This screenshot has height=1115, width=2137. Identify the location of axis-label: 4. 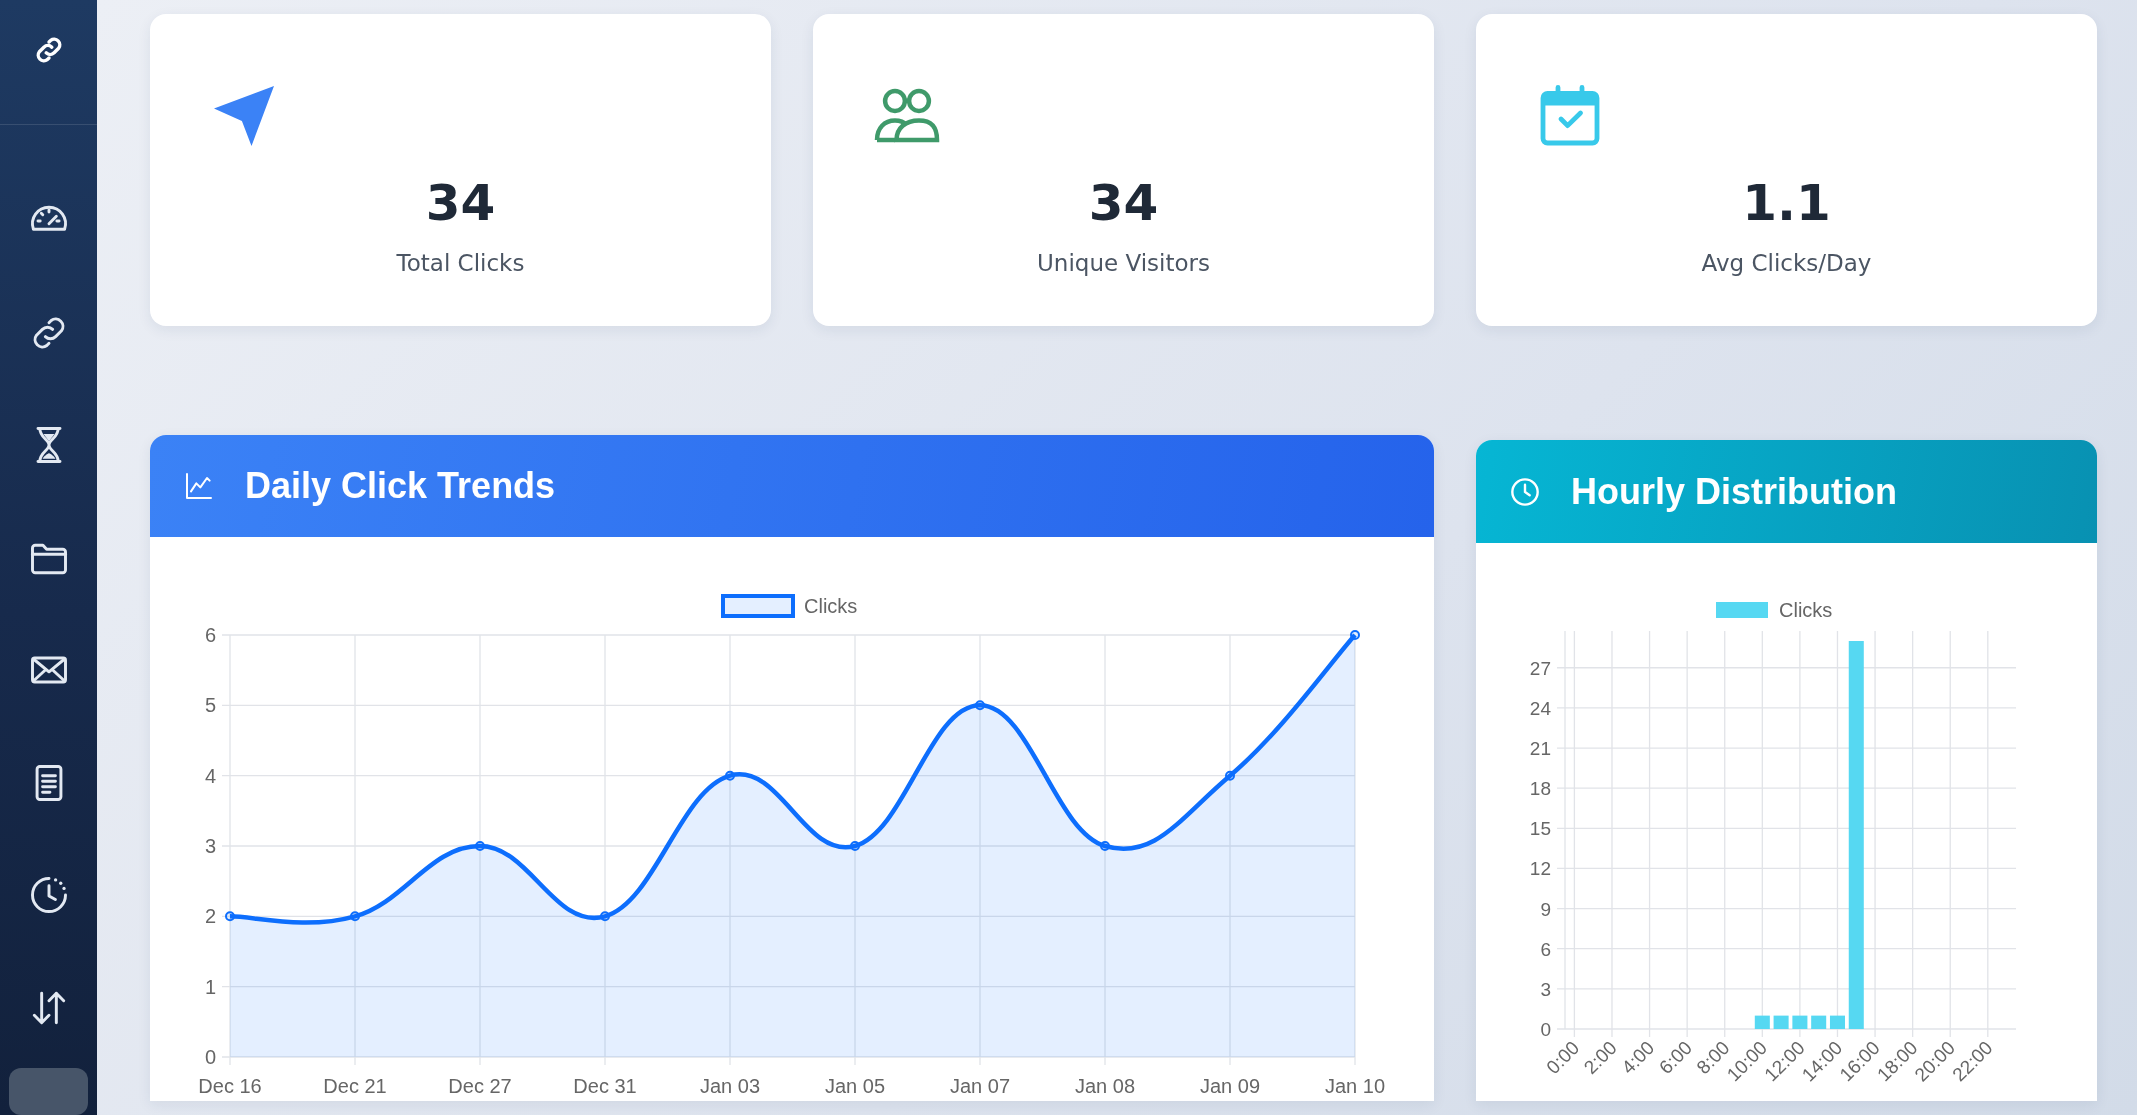
(210, 775).